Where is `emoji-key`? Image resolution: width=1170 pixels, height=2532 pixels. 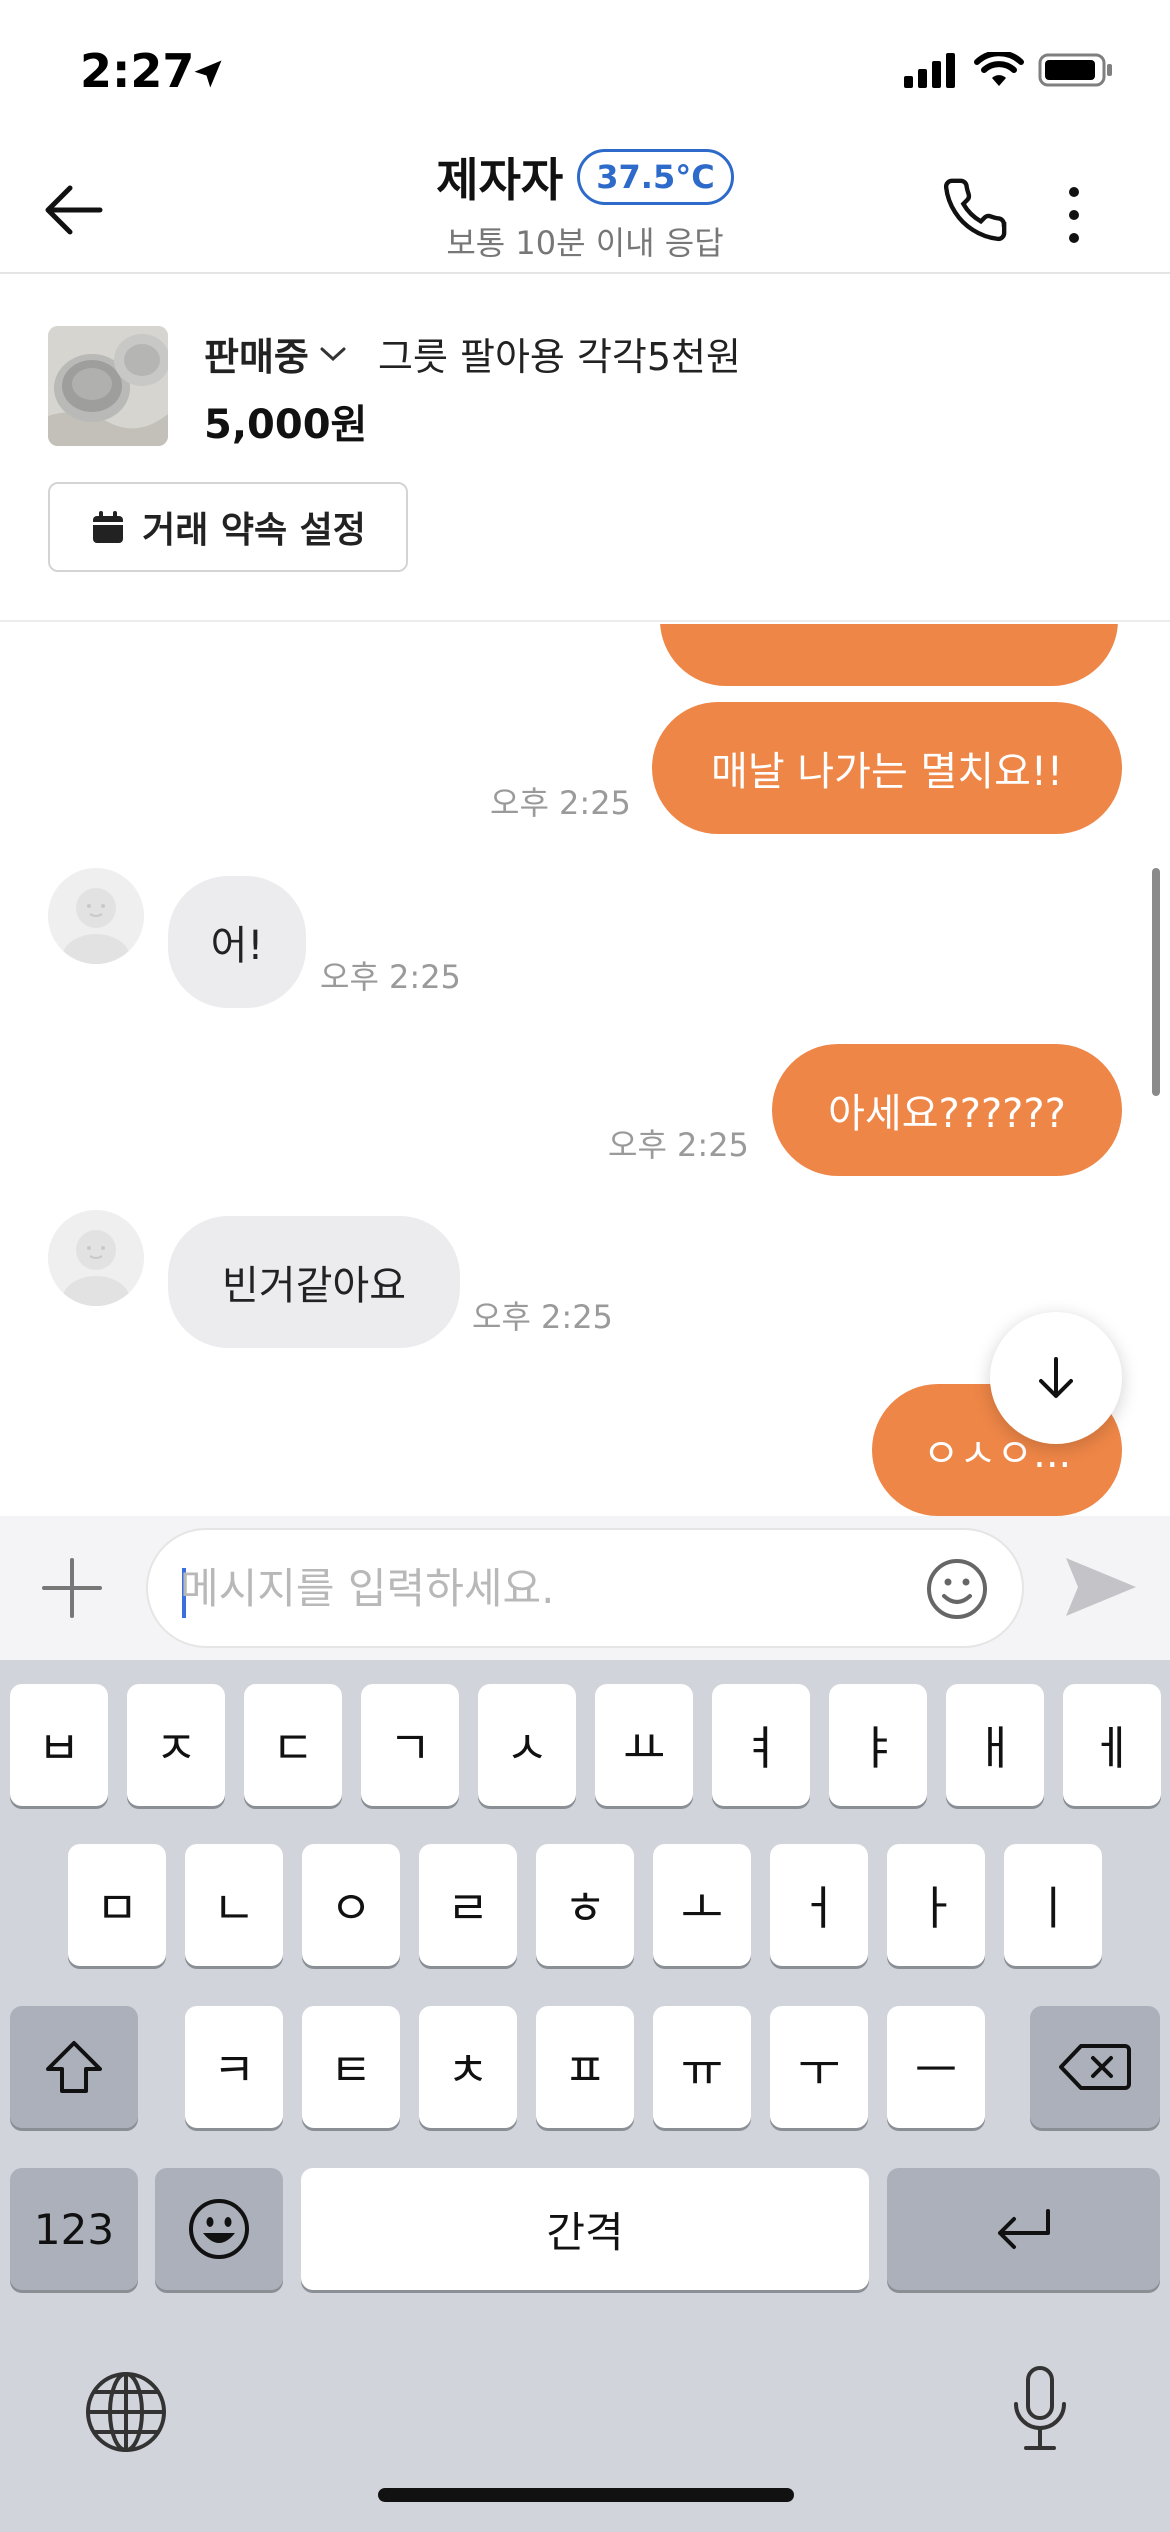 emoji-key is located at coordinates (219, 2229).